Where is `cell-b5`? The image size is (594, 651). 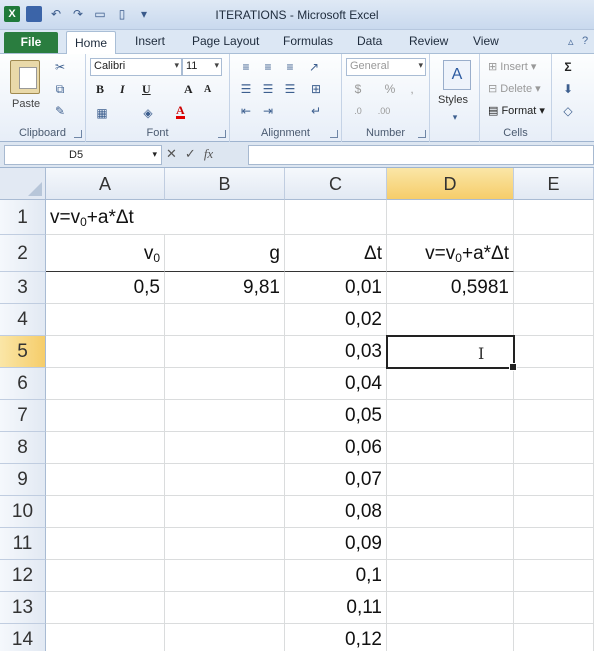
cell-b5 is located at coordinates (225, 352).